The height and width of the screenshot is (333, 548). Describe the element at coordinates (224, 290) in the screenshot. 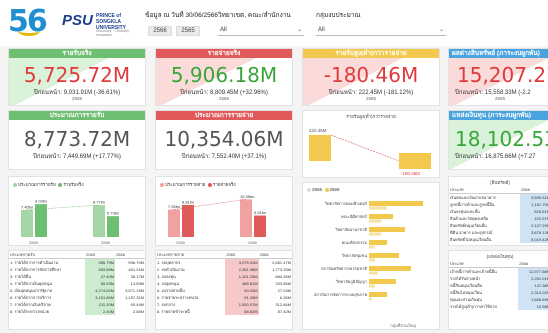

I see `table-row: 5. งบรายจ่ายอื่น 50.33M 27.04M` at that location.